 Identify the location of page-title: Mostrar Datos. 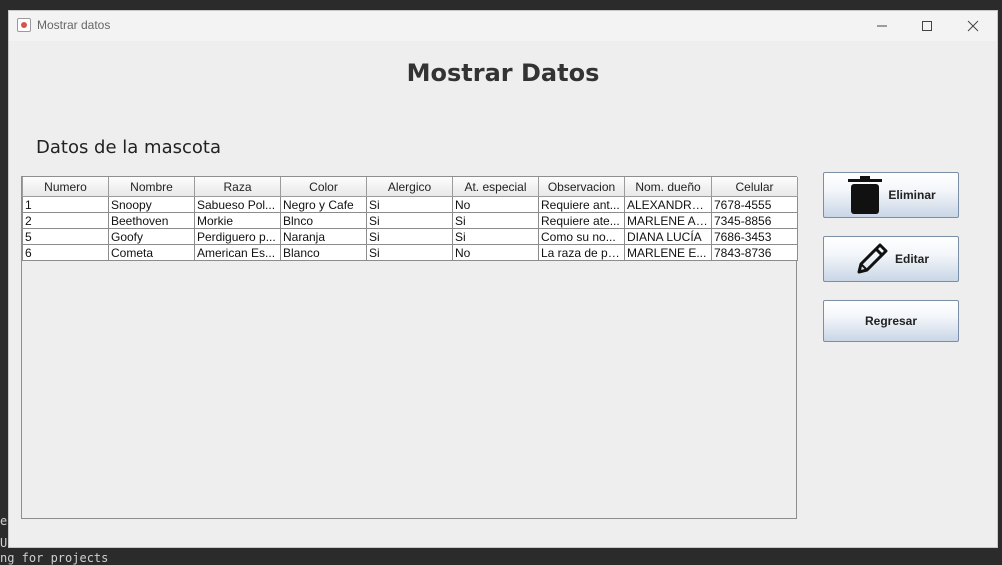
(503, 73).